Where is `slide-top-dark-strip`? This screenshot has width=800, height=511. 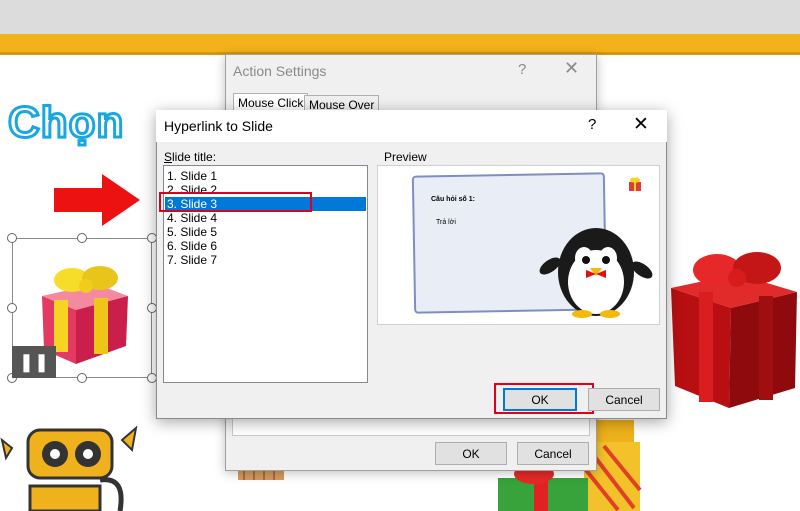
slide-top-dark-strip is located at coordinates (400, 17).